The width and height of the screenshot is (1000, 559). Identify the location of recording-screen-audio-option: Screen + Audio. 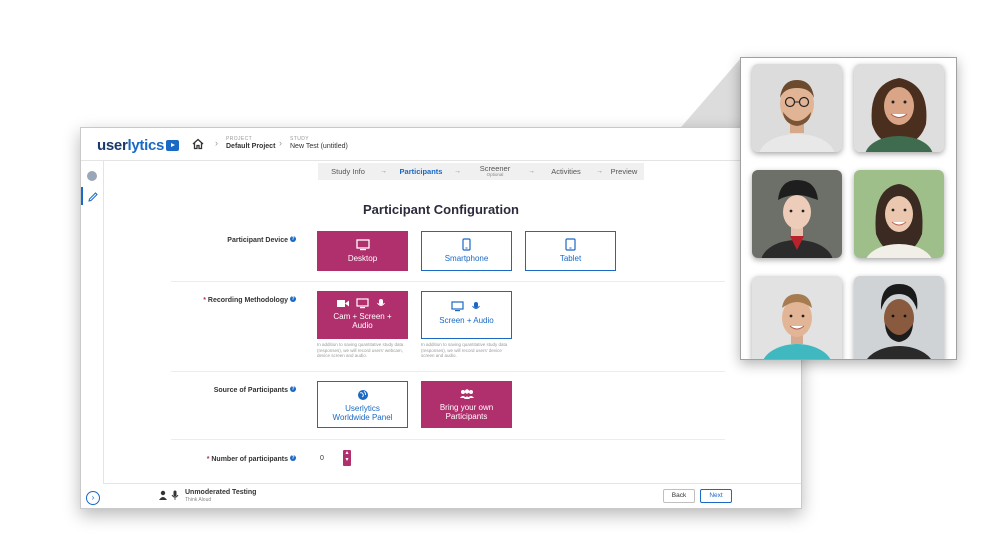
(466, 315).